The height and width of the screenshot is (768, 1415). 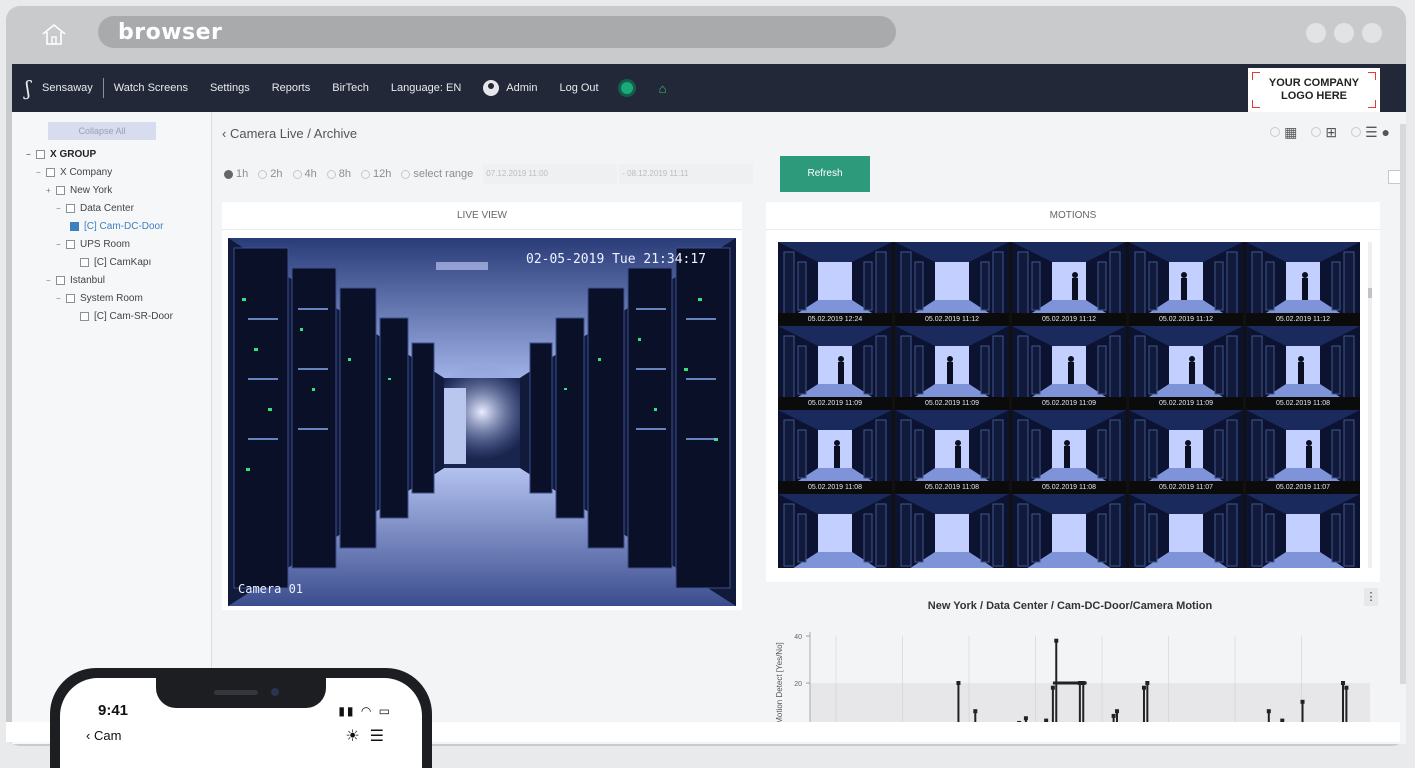 I want to click on nav-watch-screens: Watch Screens, so click(x=151, y=88).